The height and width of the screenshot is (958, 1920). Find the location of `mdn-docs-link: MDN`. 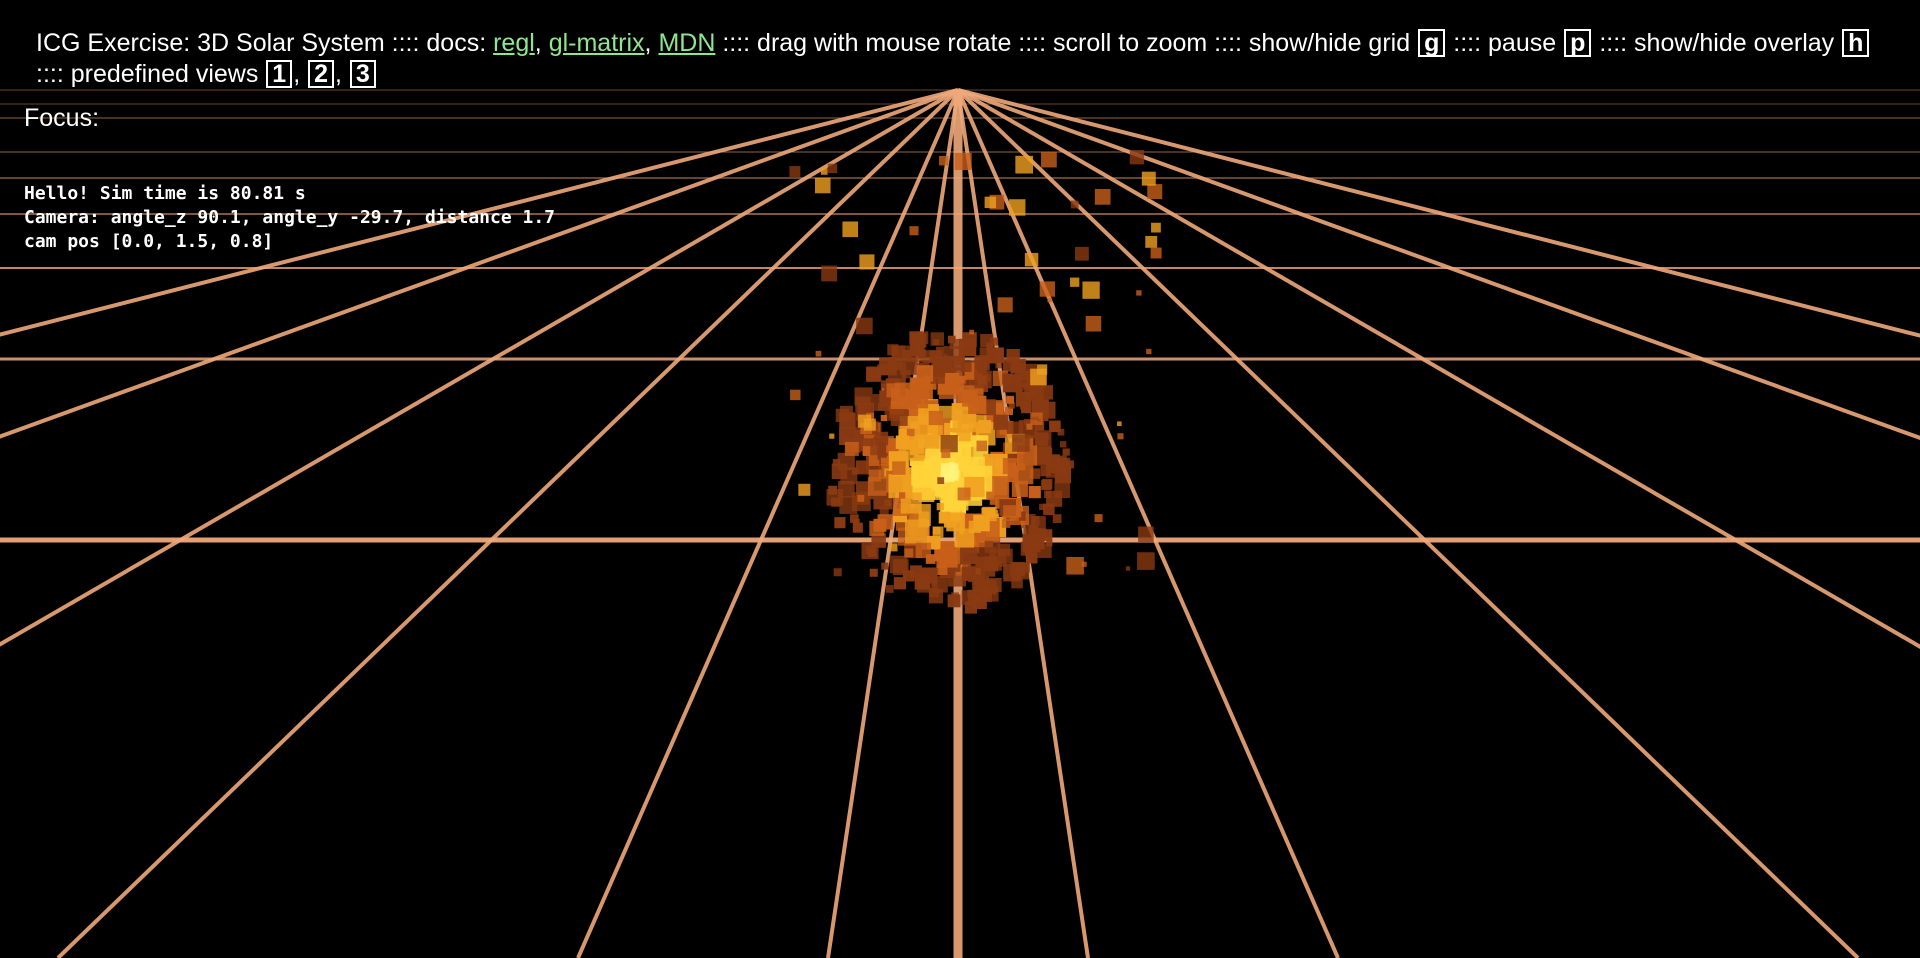

mdn-docs-link: MDN is located at coordinates (686, 43).